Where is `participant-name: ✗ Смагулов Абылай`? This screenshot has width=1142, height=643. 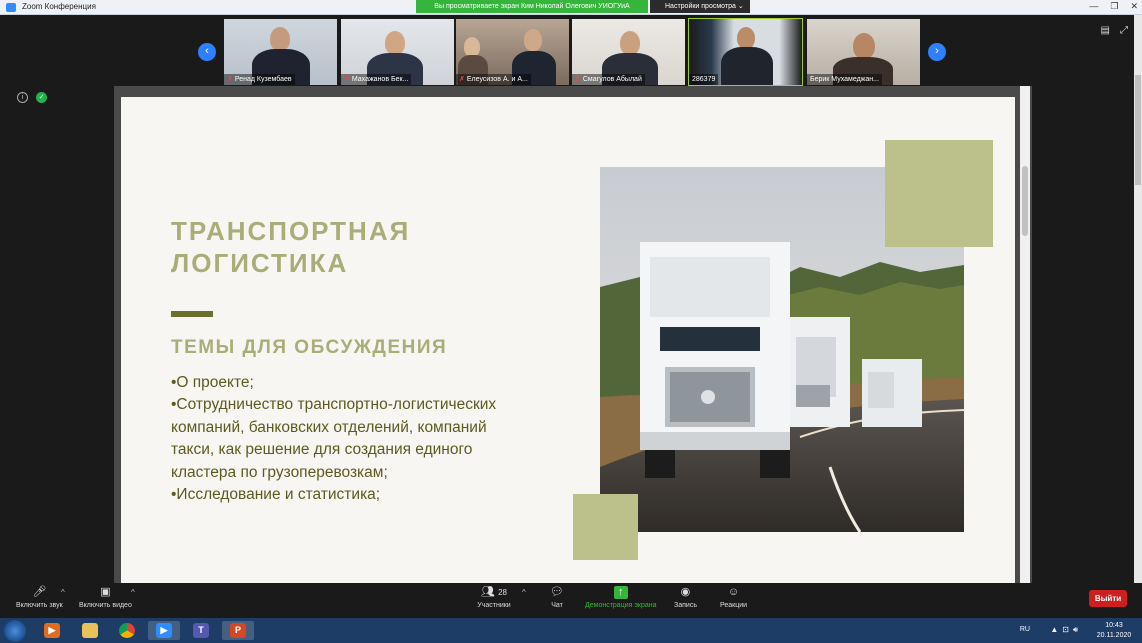
participant-name: ✗ Смагулов Абылай is located at coordinates (608, 79).